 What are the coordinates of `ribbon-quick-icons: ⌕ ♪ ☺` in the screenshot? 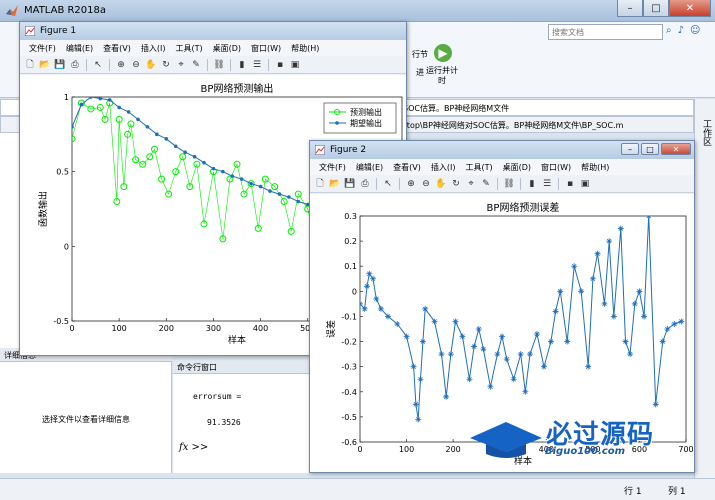 It's located at (683, 30).